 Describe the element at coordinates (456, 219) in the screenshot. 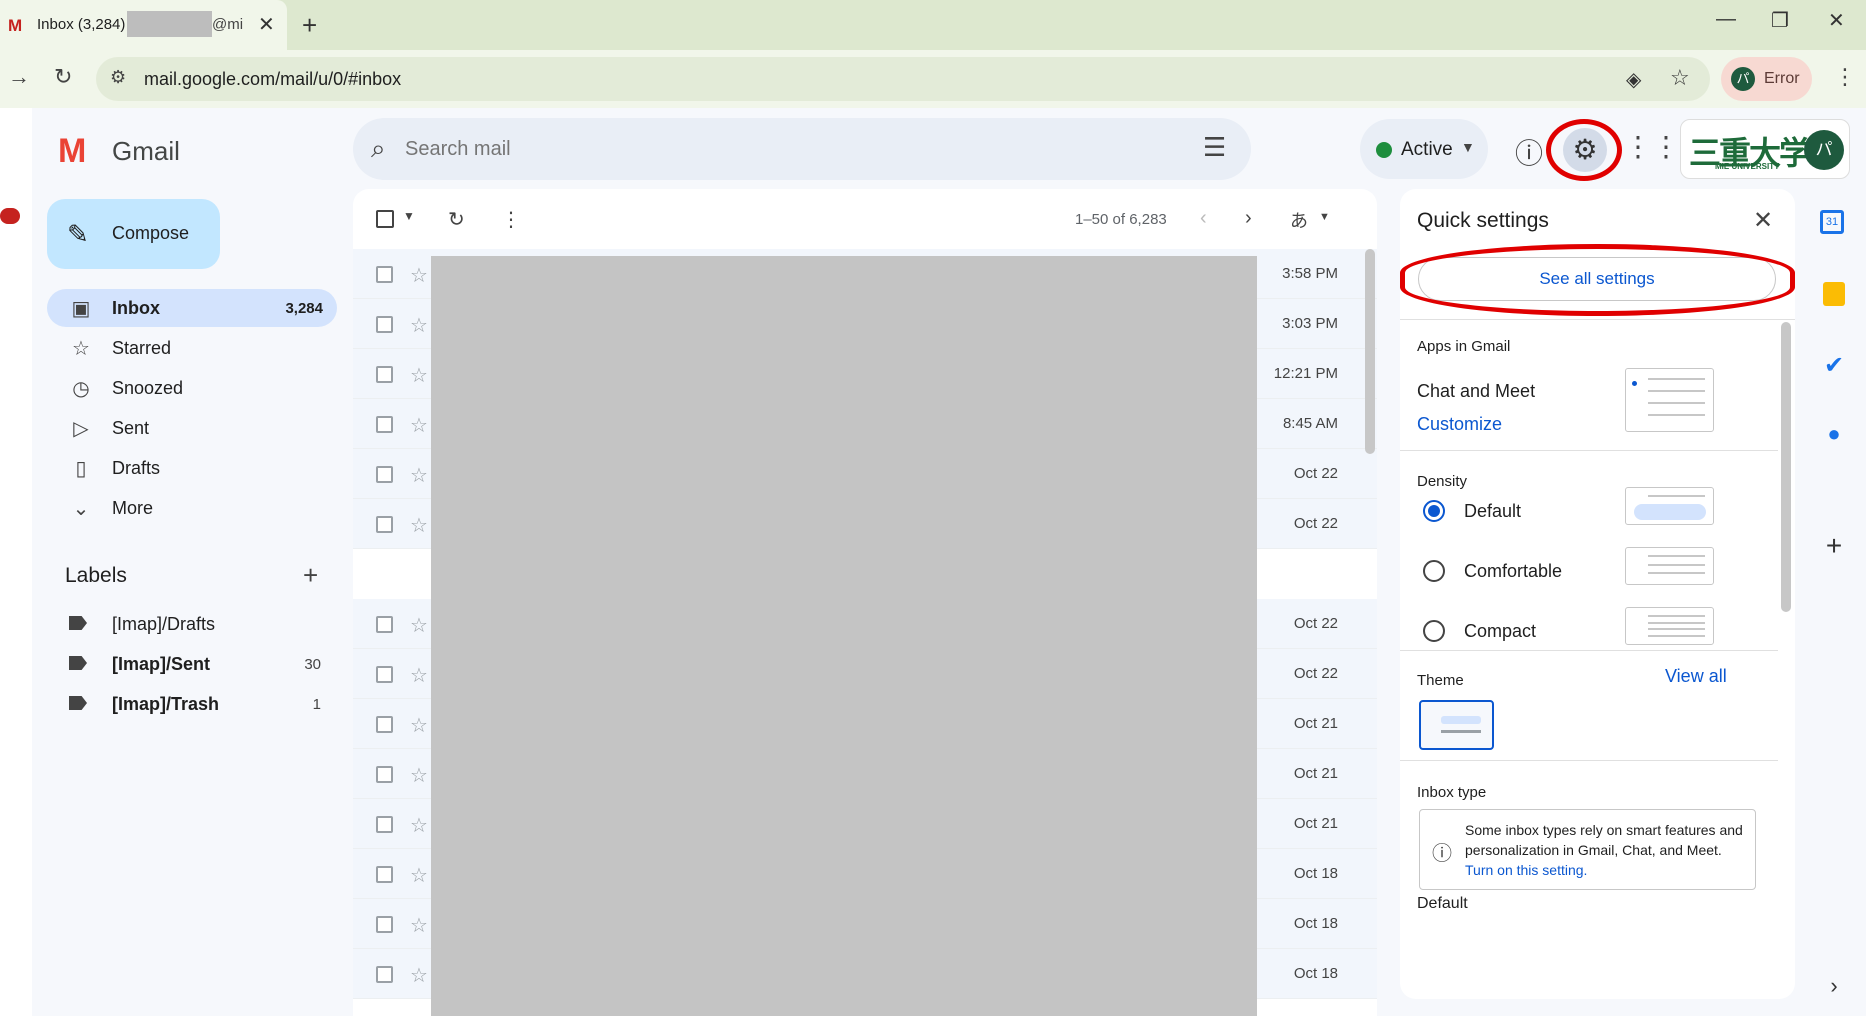

I see `refresh-icon: ↻` at that location.